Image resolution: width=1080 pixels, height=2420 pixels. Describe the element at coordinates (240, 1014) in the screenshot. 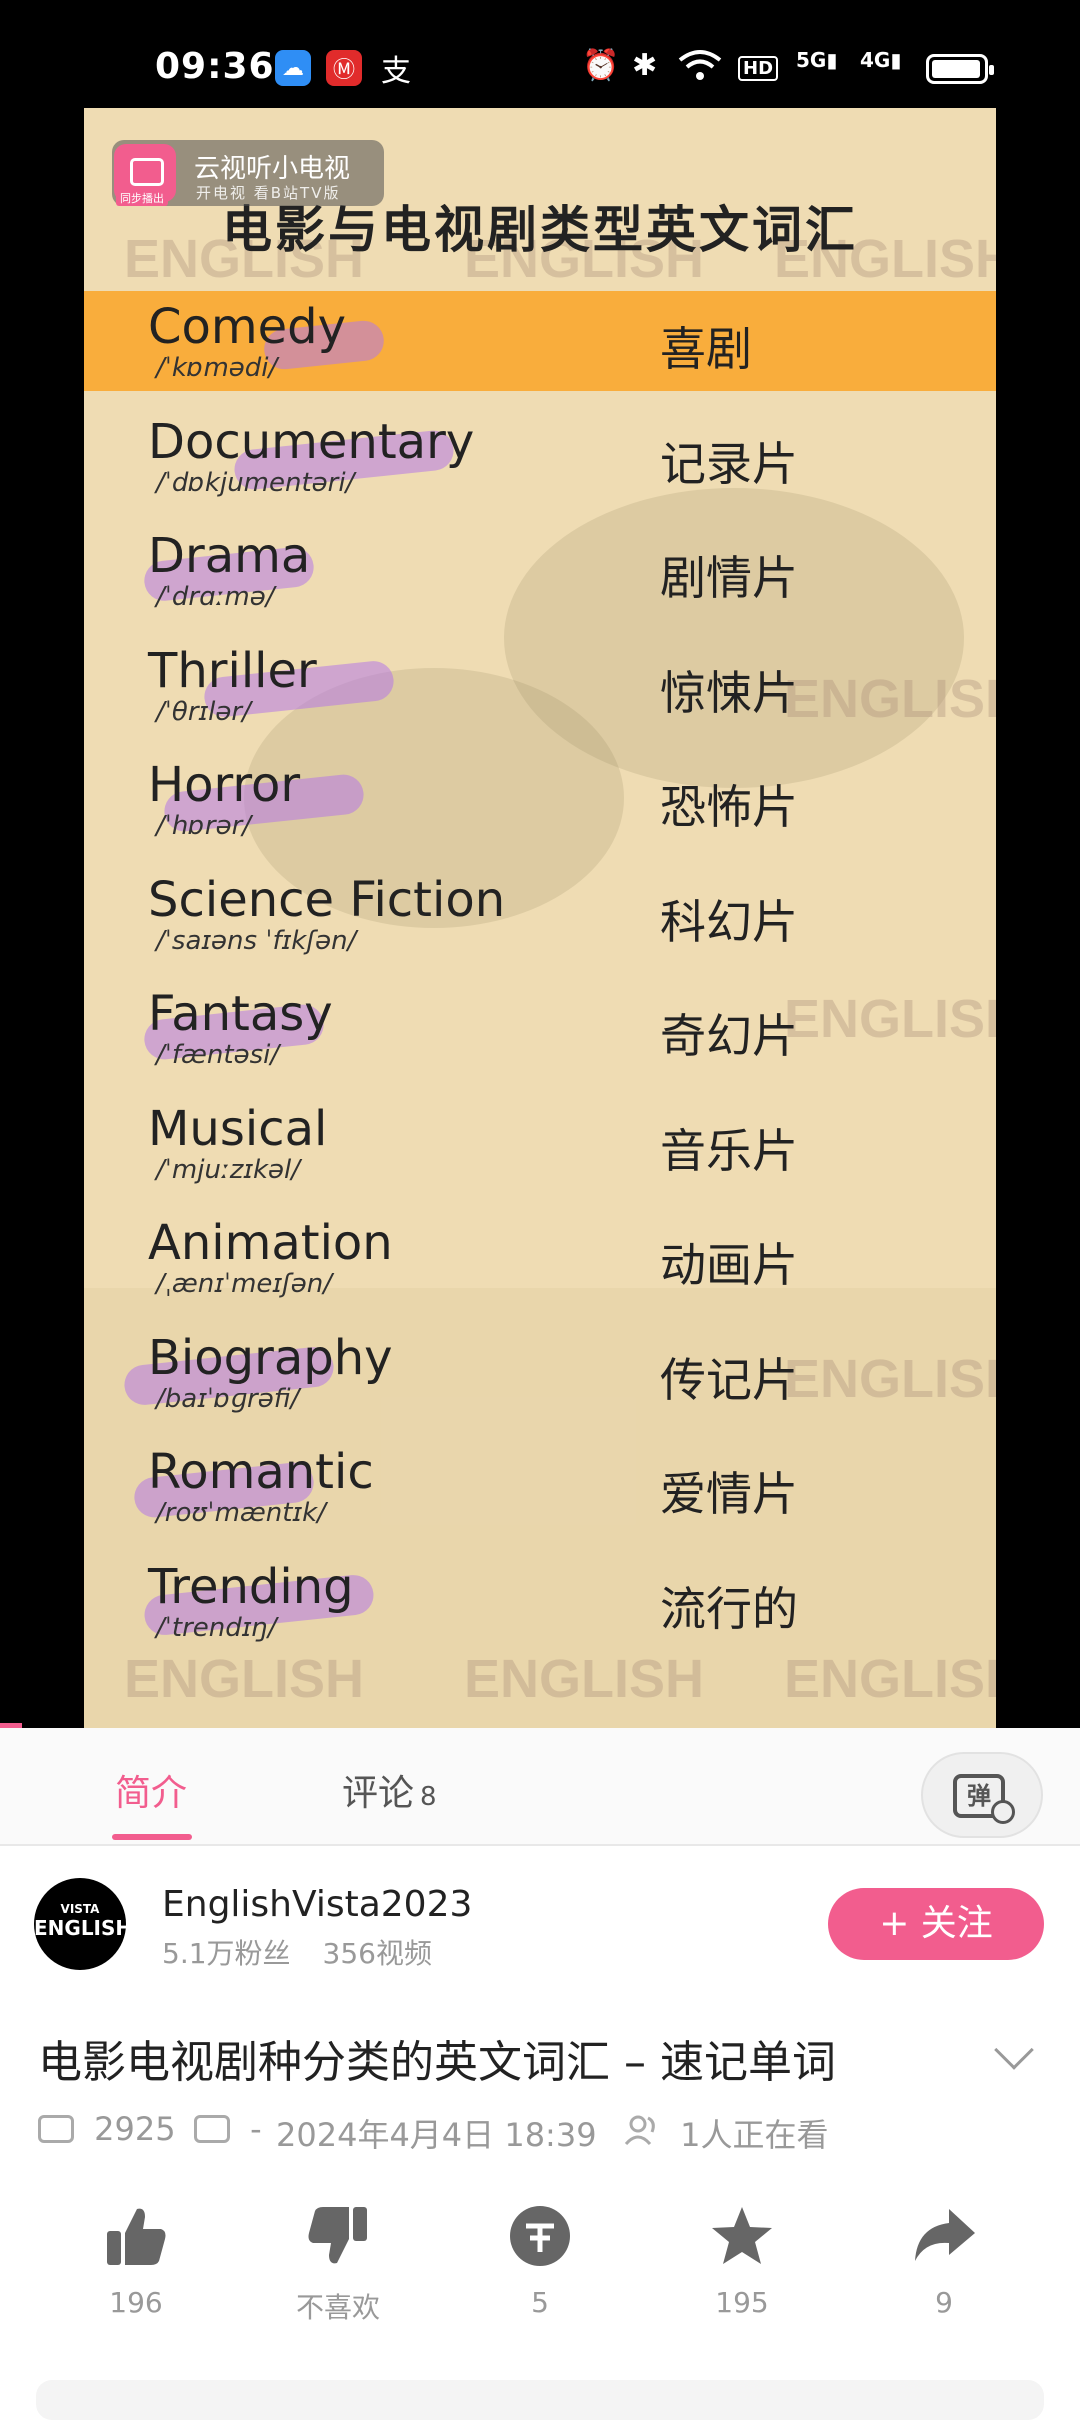

I see `vocab-english-word: Fantasy` at that location.